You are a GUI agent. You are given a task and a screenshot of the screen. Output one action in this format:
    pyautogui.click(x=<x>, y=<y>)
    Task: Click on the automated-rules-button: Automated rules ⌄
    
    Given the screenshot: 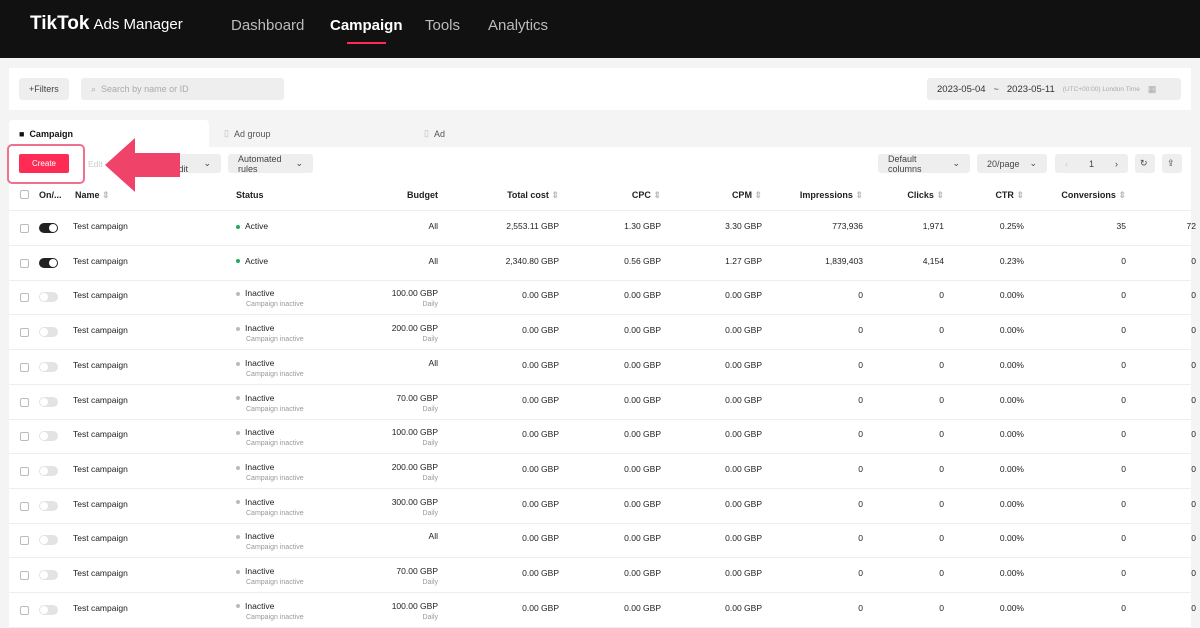 What is the action you would take?
    pyautogui.click(x=270, y=164)
    